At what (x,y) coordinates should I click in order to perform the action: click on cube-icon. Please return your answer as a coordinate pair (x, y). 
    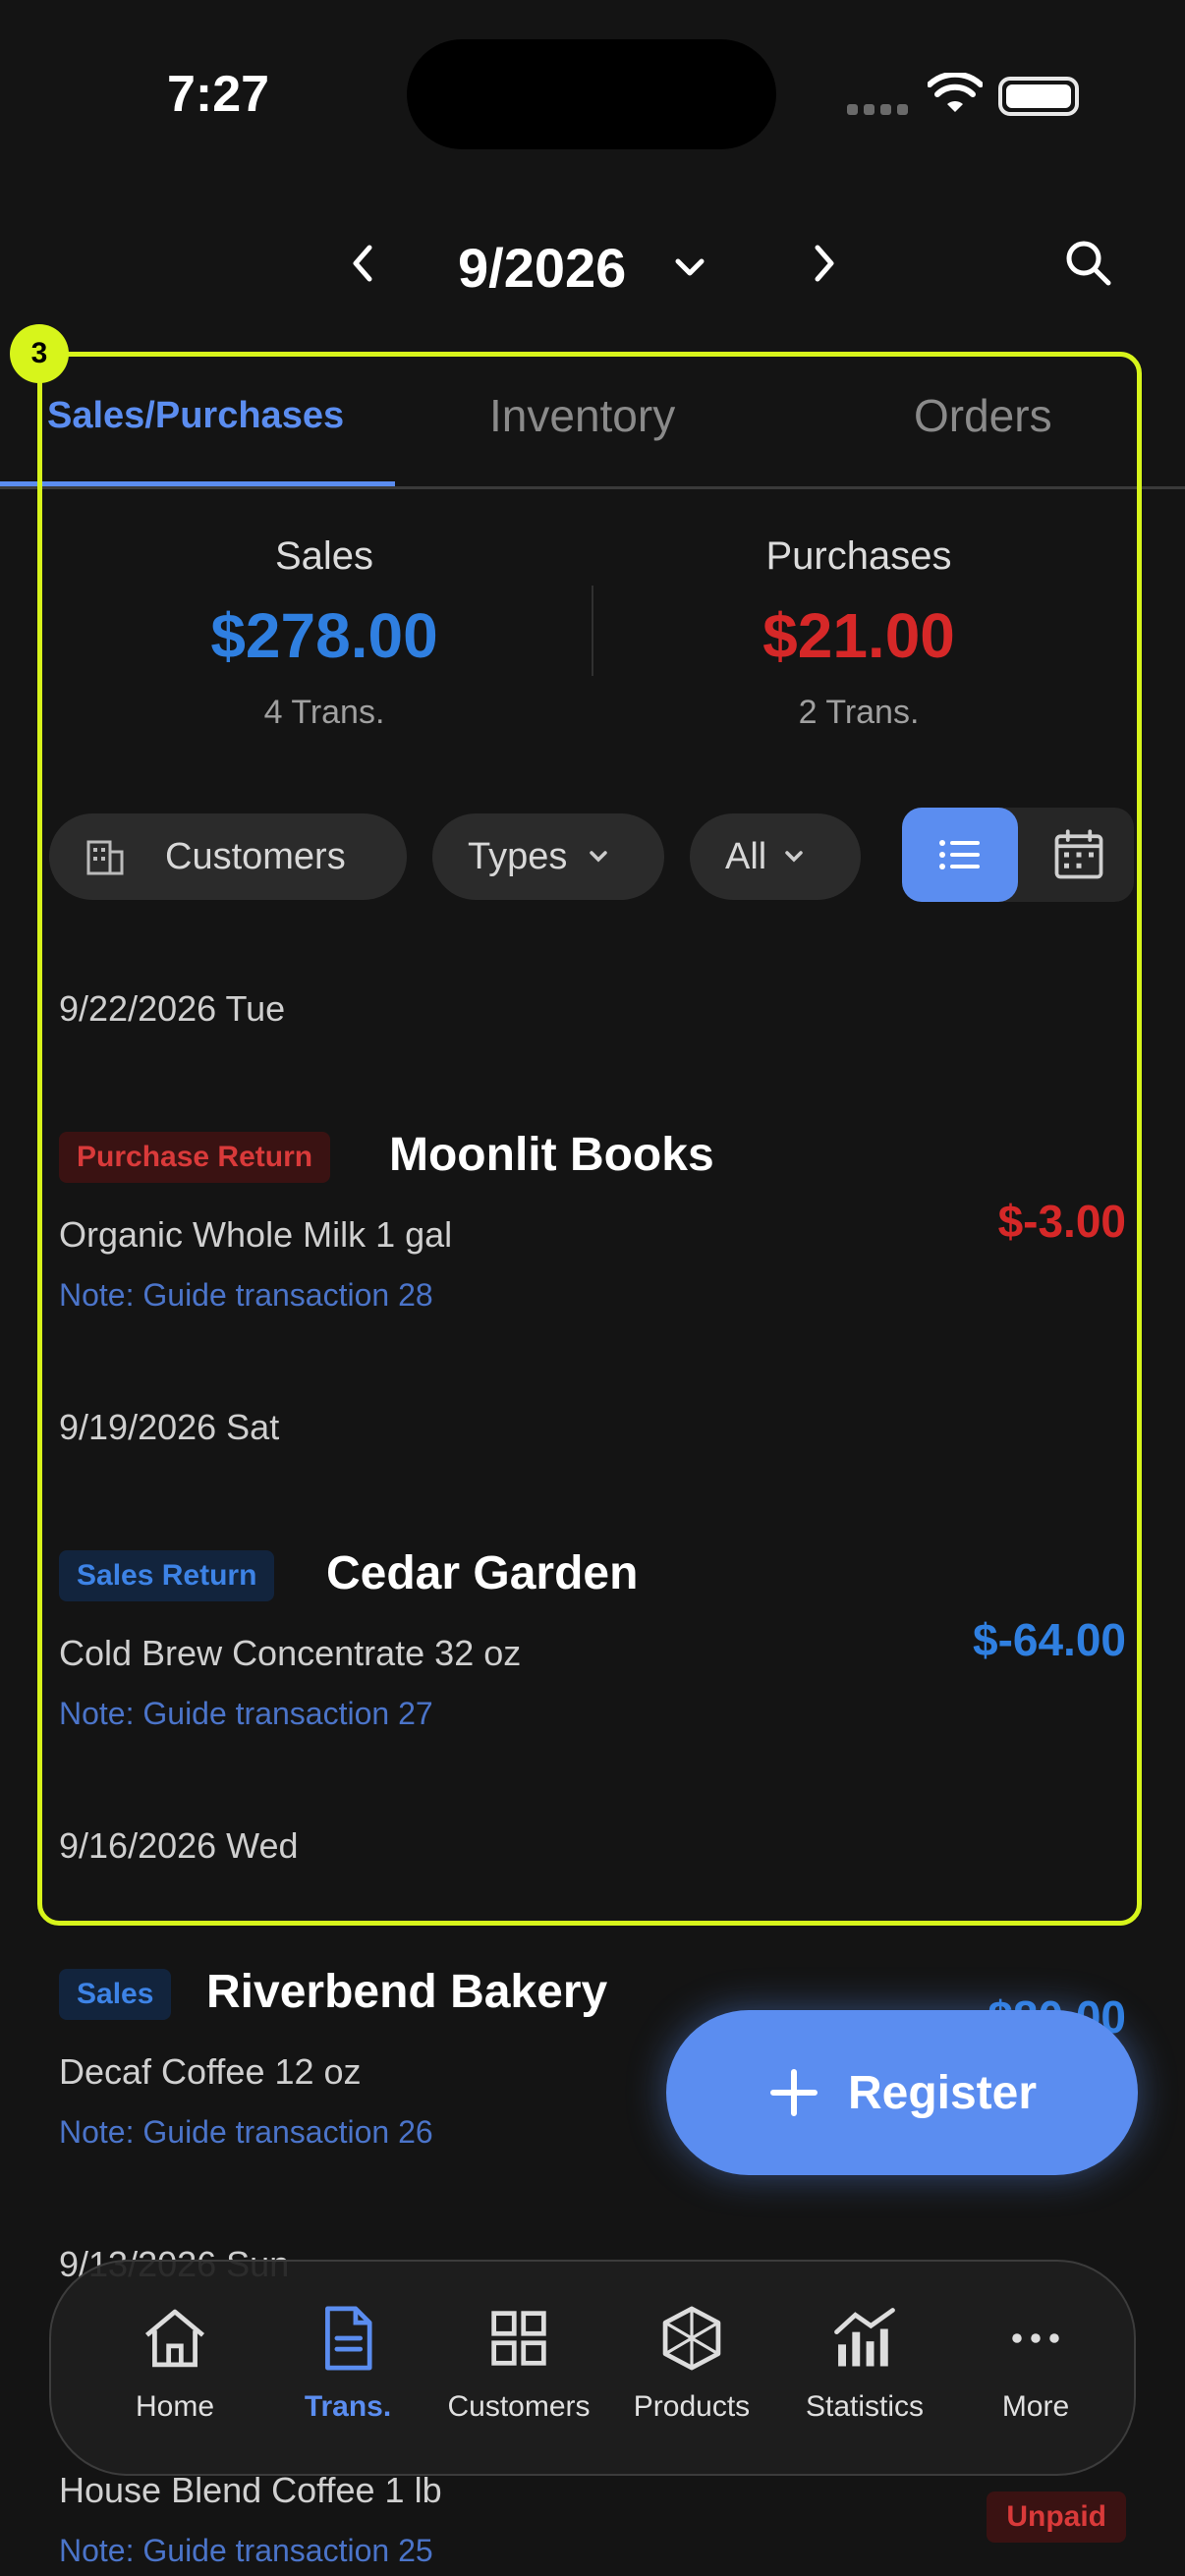
    Looking at the image, I should click on (691, 2338).